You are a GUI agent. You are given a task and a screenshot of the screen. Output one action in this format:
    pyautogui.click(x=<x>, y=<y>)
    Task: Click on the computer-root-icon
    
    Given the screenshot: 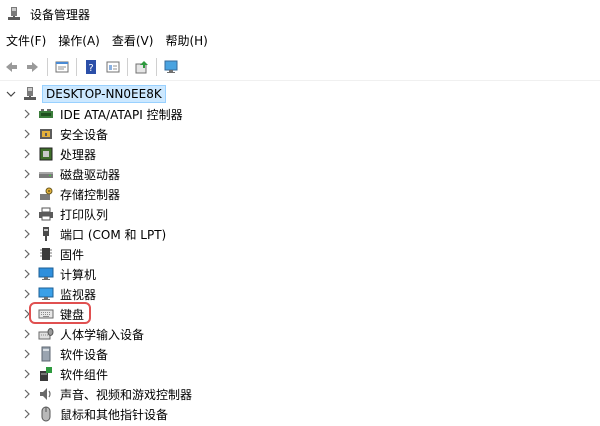 What is the action you would take?
    pyautogui.click(x=30, y=93)
    